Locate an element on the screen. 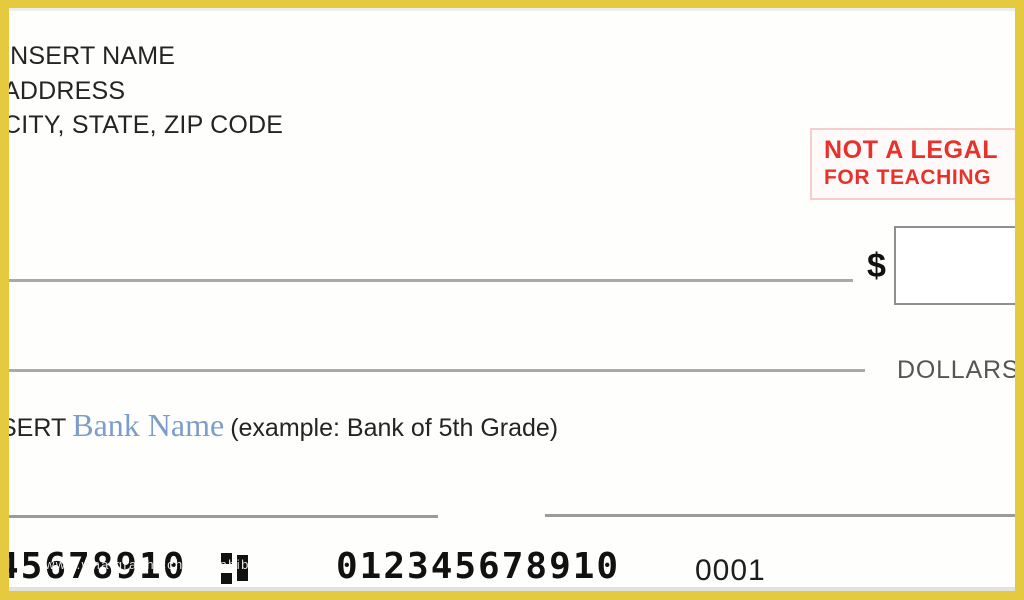  dollars-label: DOLLARS is located at coordinates (956, 370).